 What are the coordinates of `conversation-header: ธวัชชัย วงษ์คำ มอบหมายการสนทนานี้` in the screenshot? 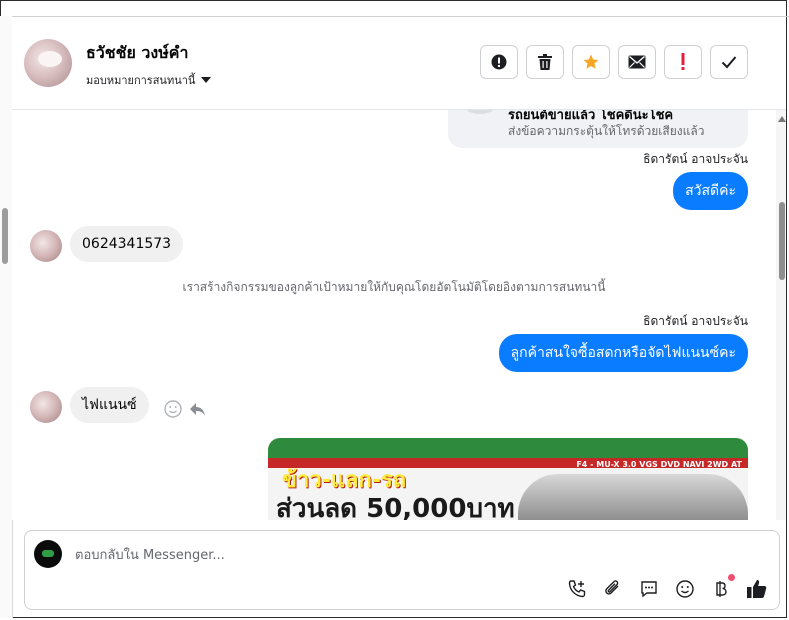 It's located at (399, 63).